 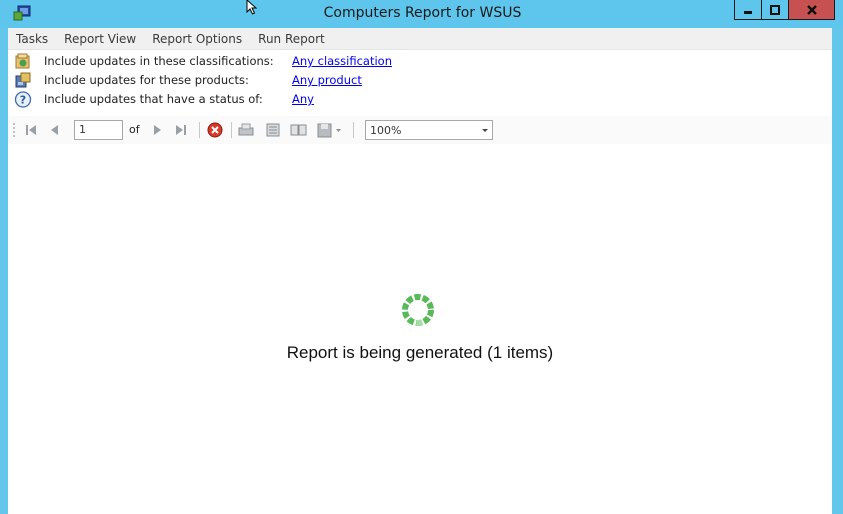 I want to click on classification-icon, so click(x=22, y=61).